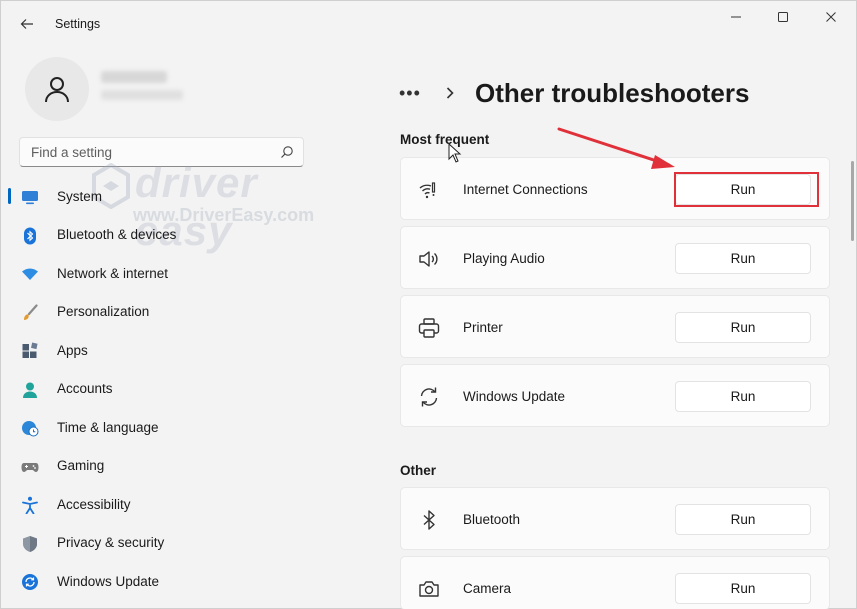 Image resolution: width=857 pixels, height=609 pixels. I want to click on breadcrumb-more-button: •••, so click(419, 93).